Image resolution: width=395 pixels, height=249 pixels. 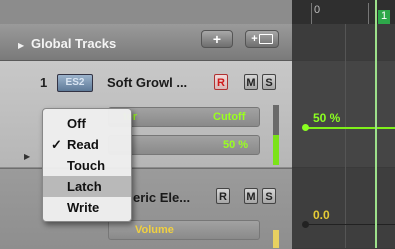 I want to click on menu-item-read: ✓ Read, so click(x=87, y=144).